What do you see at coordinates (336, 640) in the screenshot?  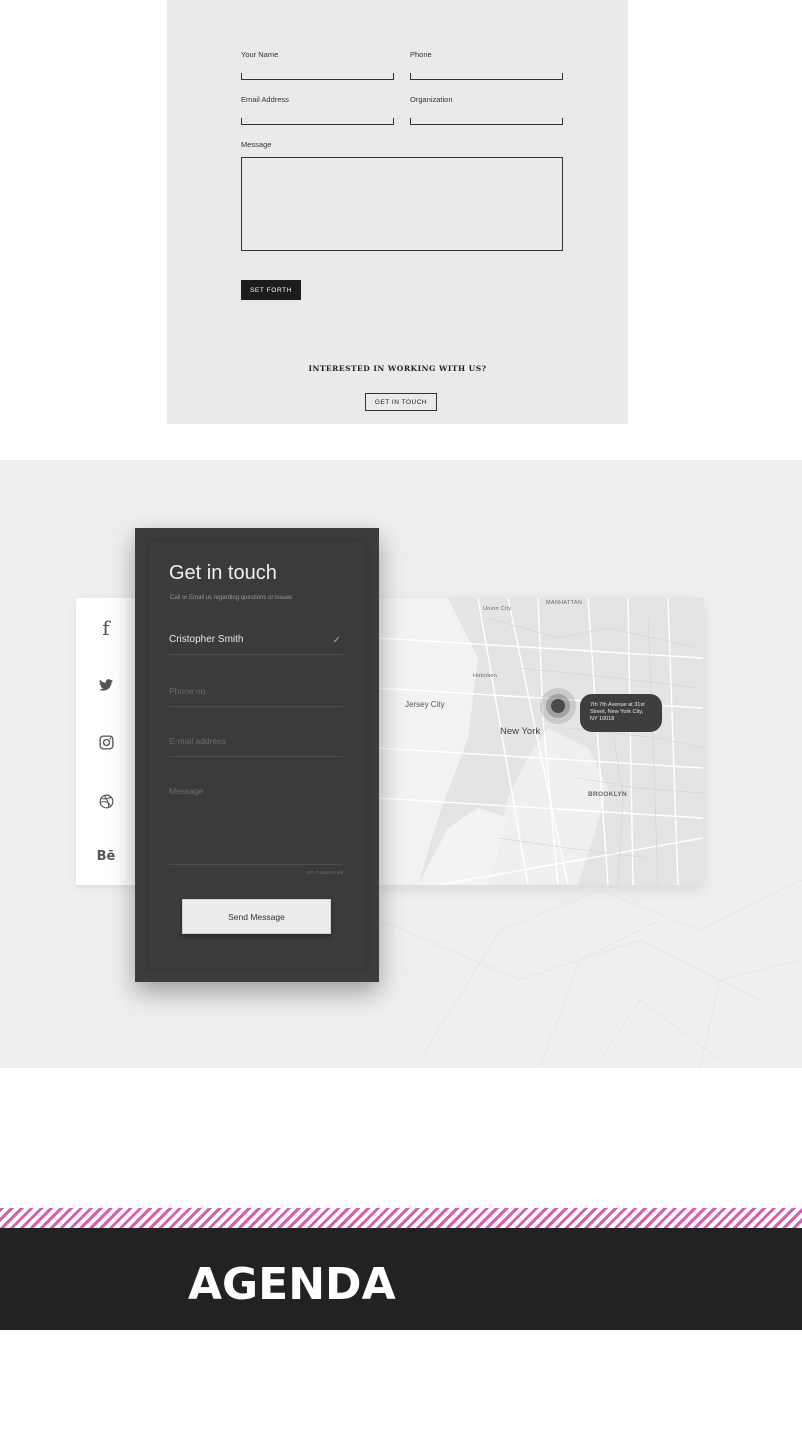 I see `check-circle-icon: ✓` at bounding box center [336, 640].